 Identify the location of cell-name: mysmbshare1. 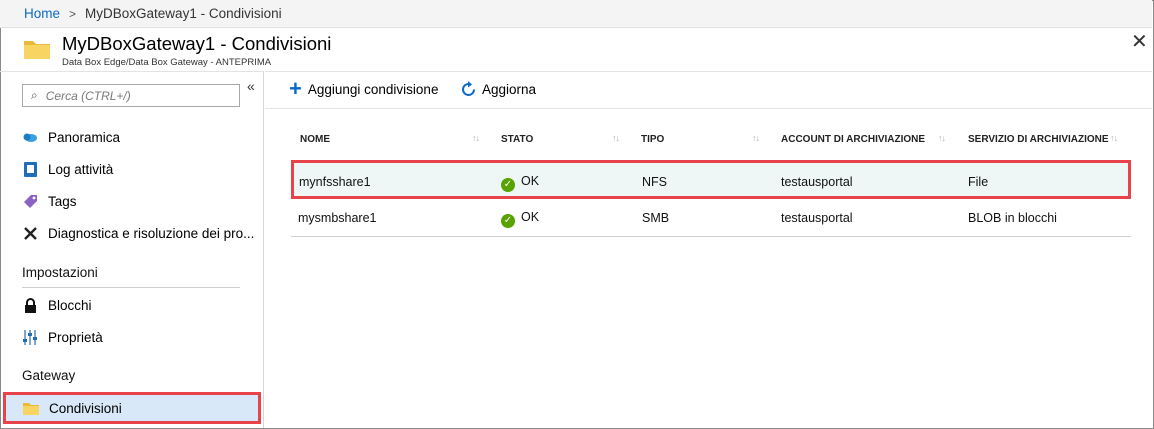
(337, 218).